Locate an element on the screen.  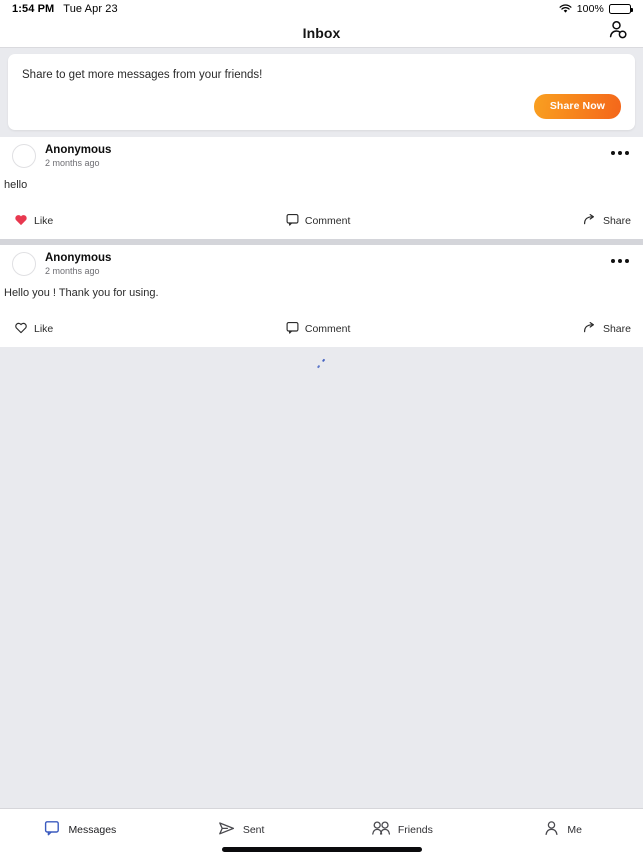
add-person-icon is located at coordinates (618, 32).